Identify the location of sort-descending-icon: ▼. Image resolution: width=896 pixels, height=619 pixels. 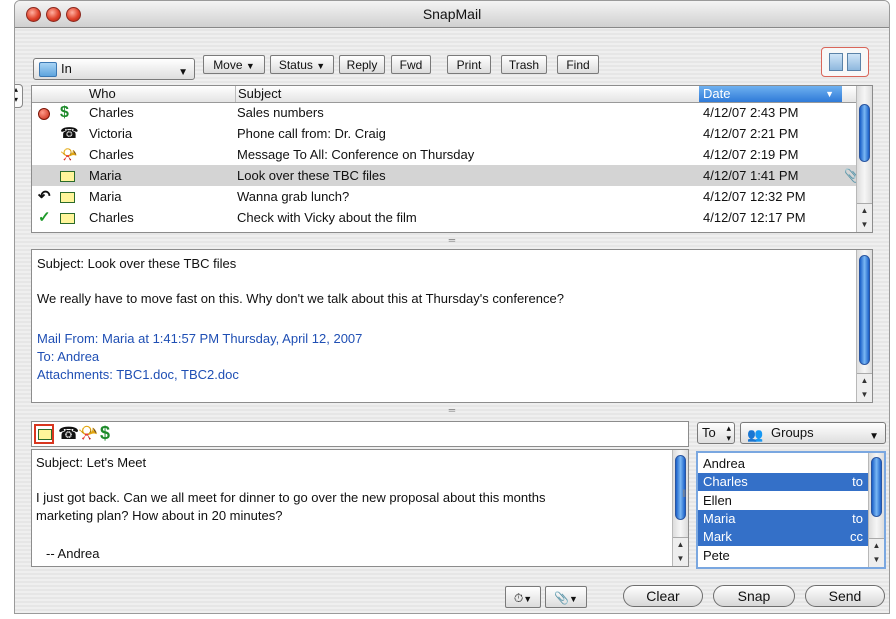
(829, 94).